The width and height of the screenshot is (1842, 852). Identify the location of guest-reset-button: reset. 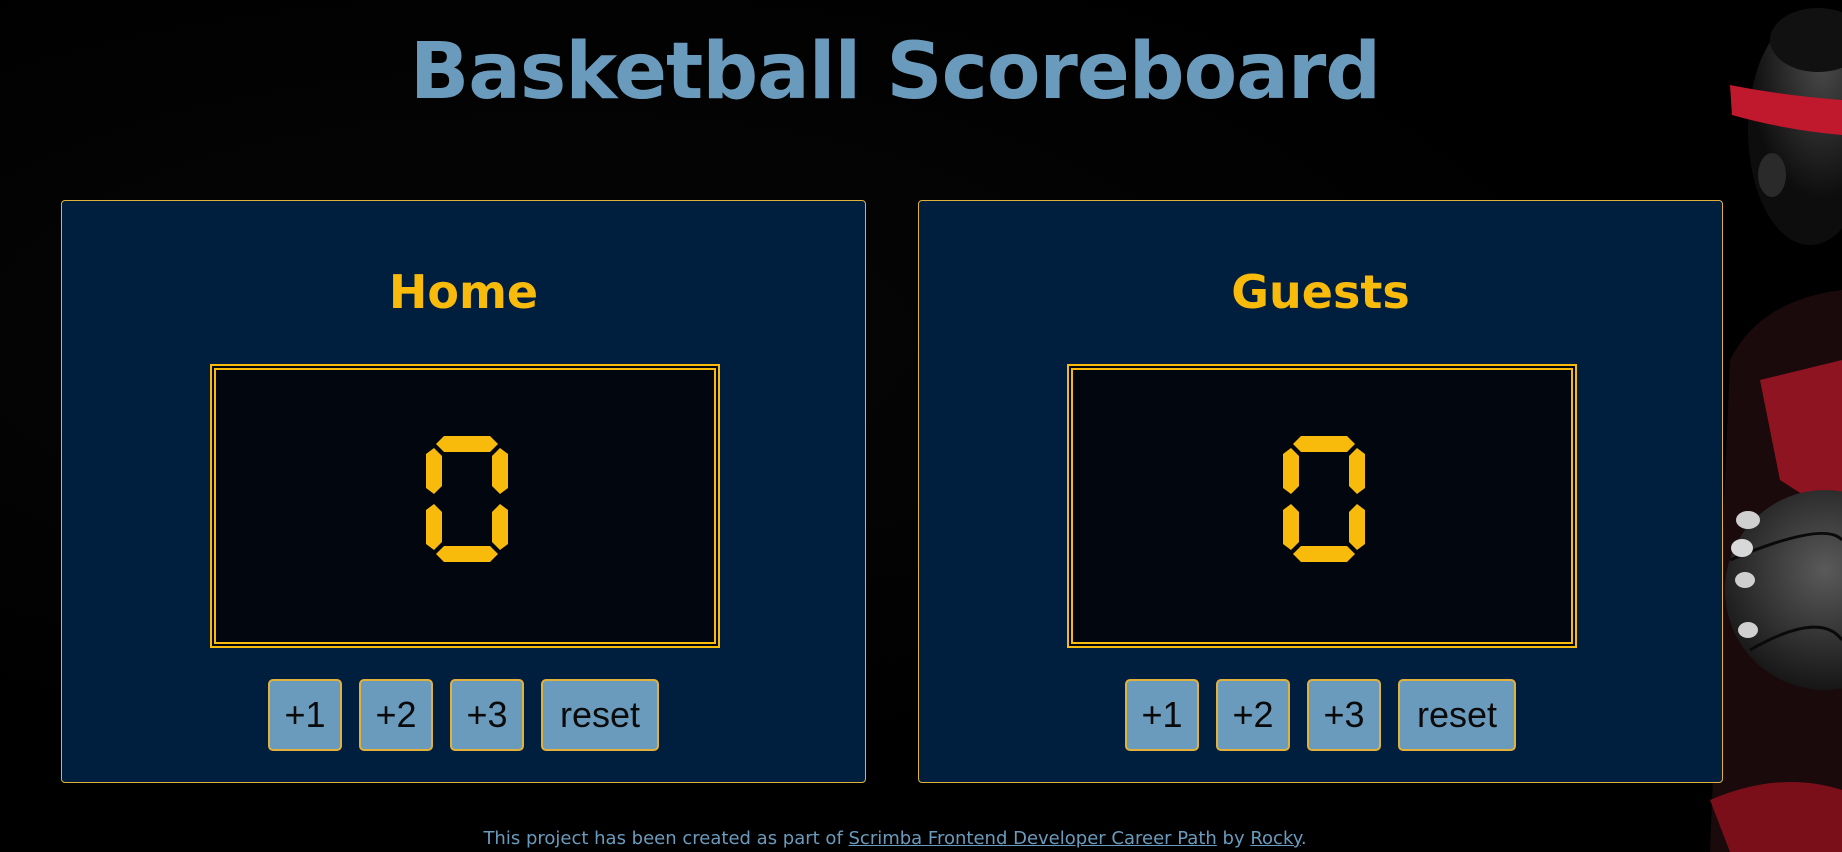
(1457, 715).